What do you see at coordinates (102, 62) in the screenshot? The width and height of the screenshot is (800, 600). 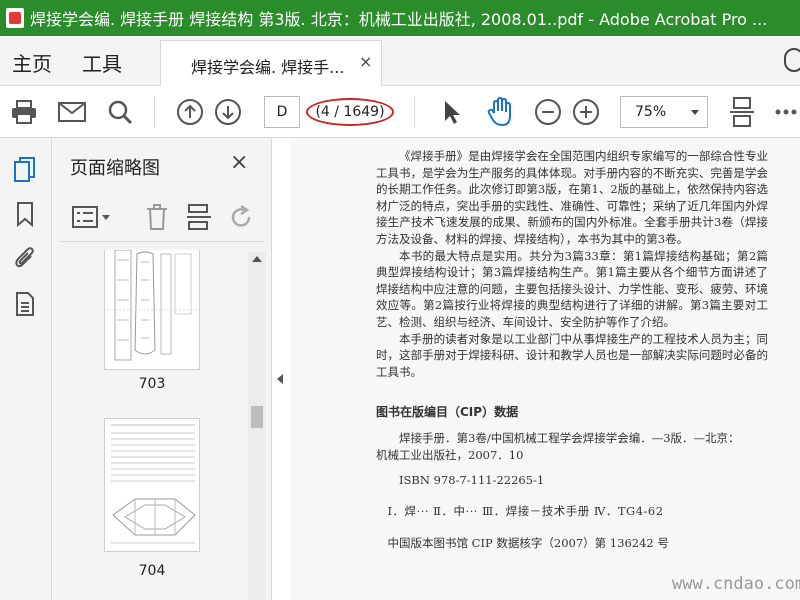 I see `menu-tools: 工具` at bounding box center [102, 62].